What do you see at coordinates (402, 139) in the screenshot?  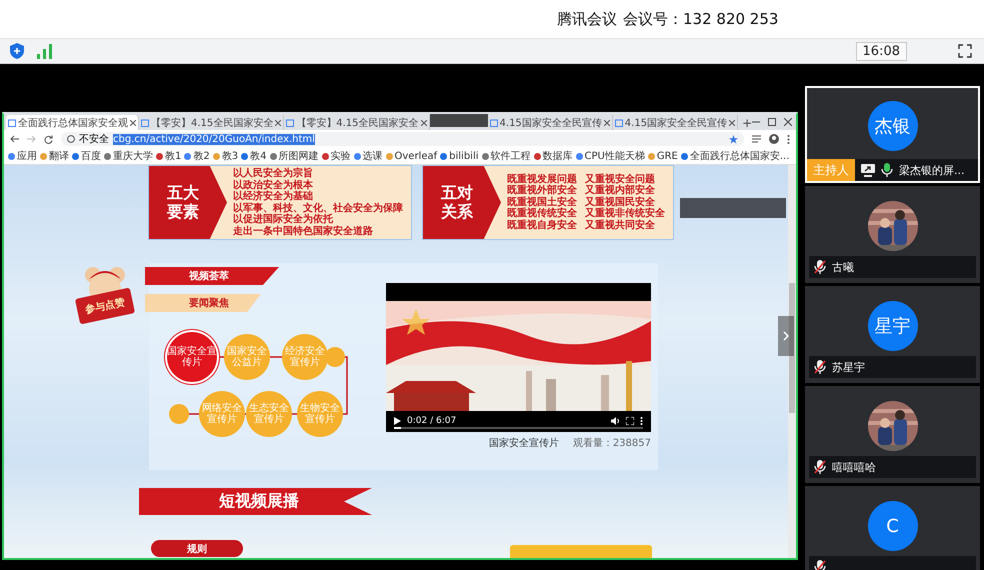 I see `address-bar: 不安全 cbg.cn/active/2020/20GuoAn/index.html` at bounding box center [402, 139].